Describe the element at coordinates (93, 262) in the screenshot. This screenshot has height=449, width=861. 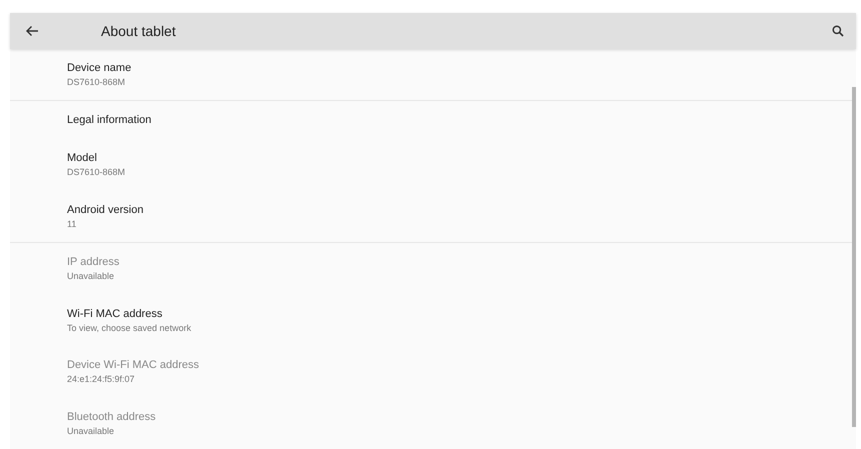
I see `item-title: IP address` at that location.